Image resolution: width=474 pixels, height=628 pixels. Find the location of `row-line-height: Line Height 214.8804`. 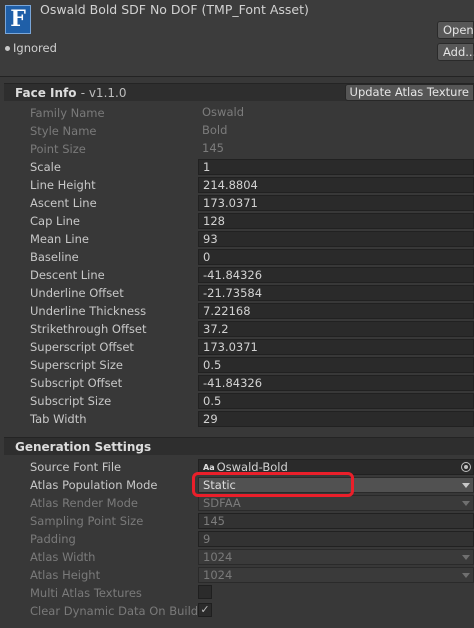

row-line-height: Line Height 214.8804 is located at coordinates (237, 185).